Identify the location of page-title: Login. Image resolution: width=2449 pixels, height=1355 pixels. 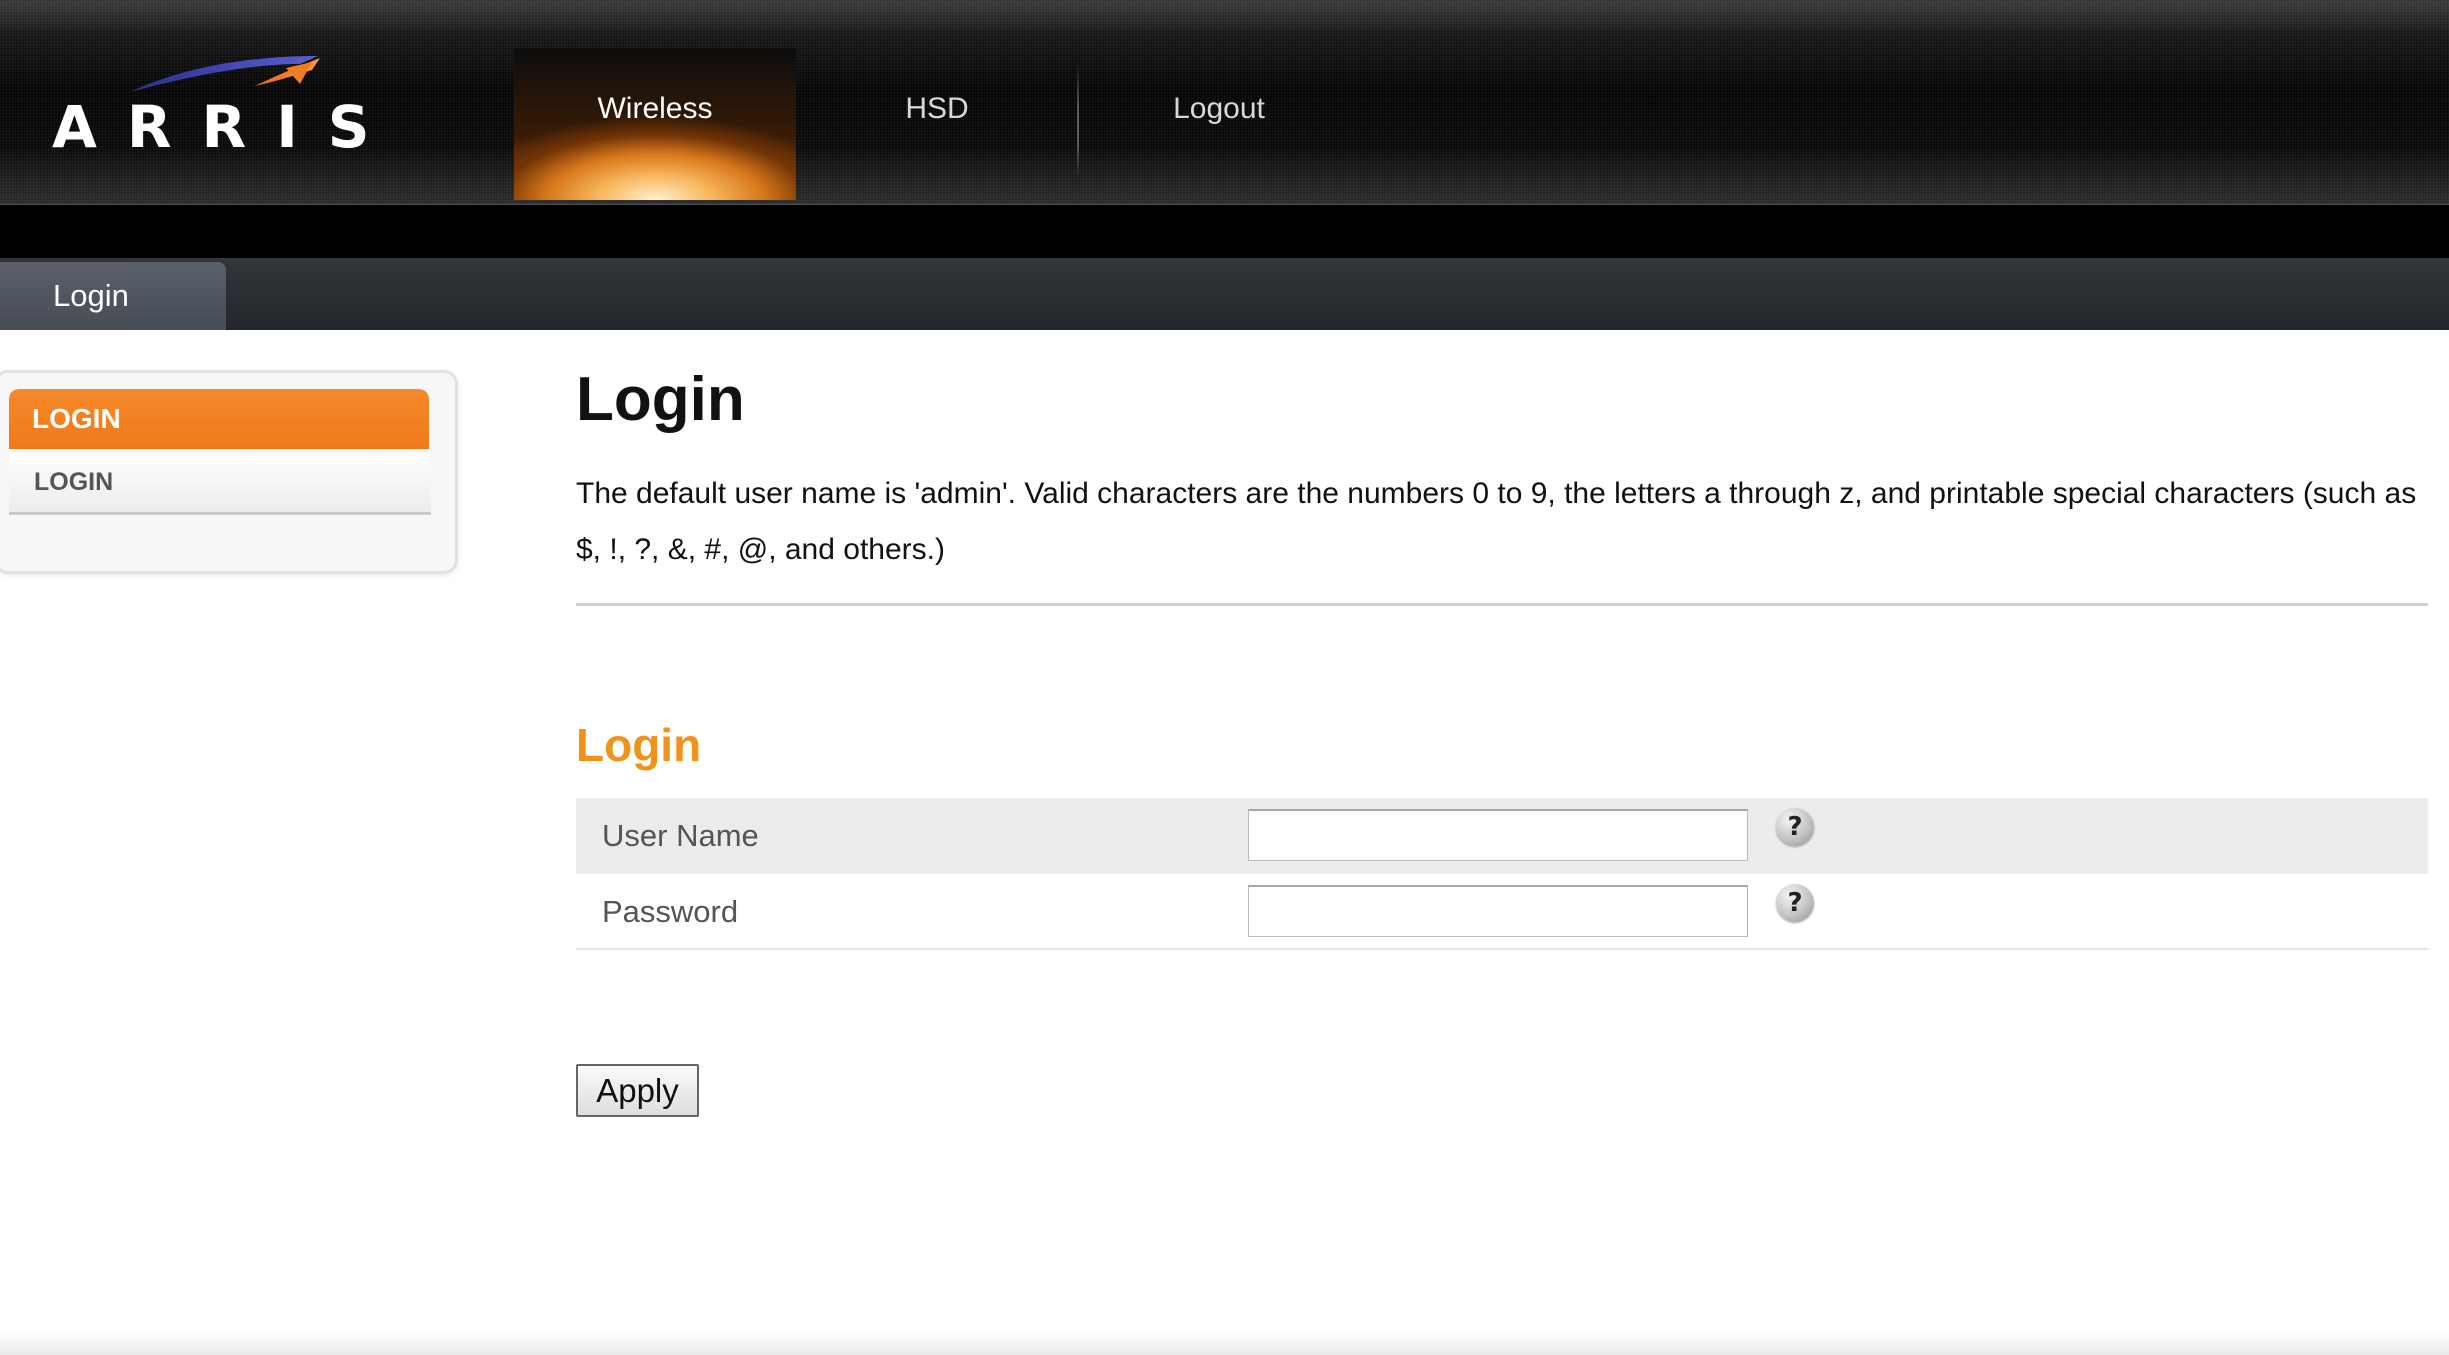
(660, 399).